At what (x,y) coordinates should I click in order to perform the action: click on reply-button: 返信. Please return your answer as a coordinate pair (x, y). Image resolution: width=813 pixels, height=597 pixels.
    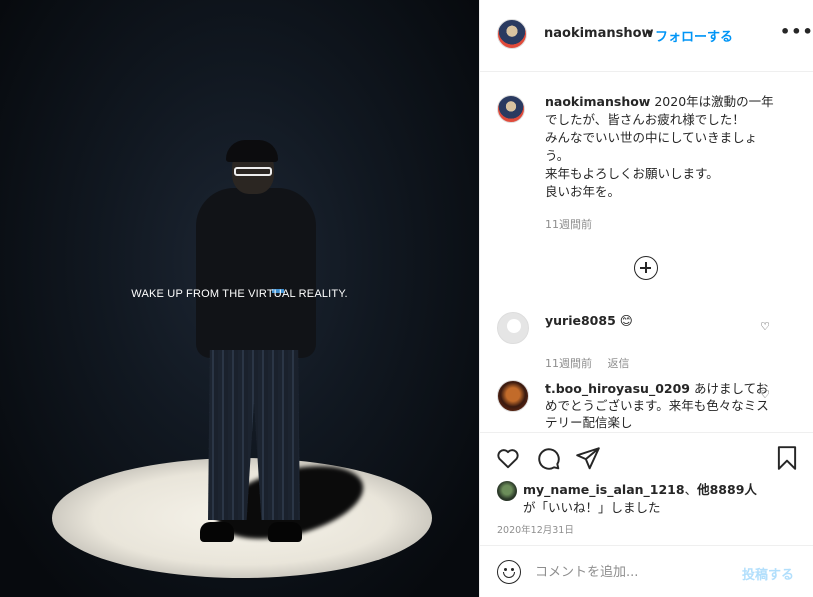
    Looking at the image, I should click on (619, 363).